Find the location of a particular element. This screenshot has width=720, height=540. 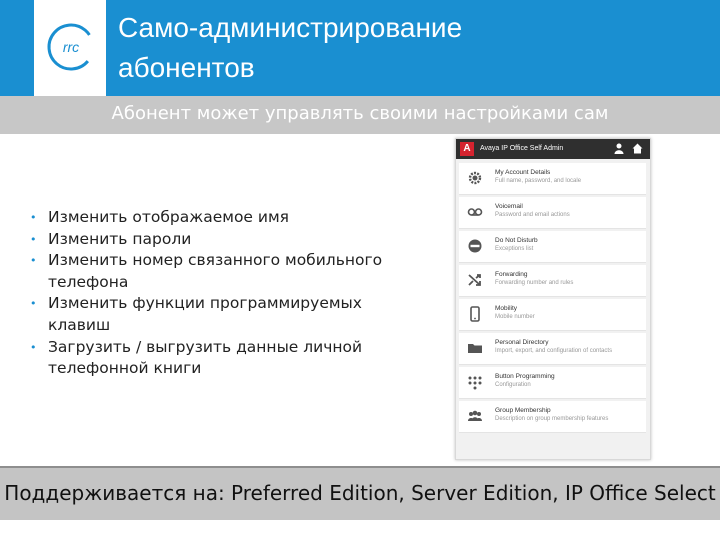

rrc-logo-icon: rrc is located at coordinates (71, 47).